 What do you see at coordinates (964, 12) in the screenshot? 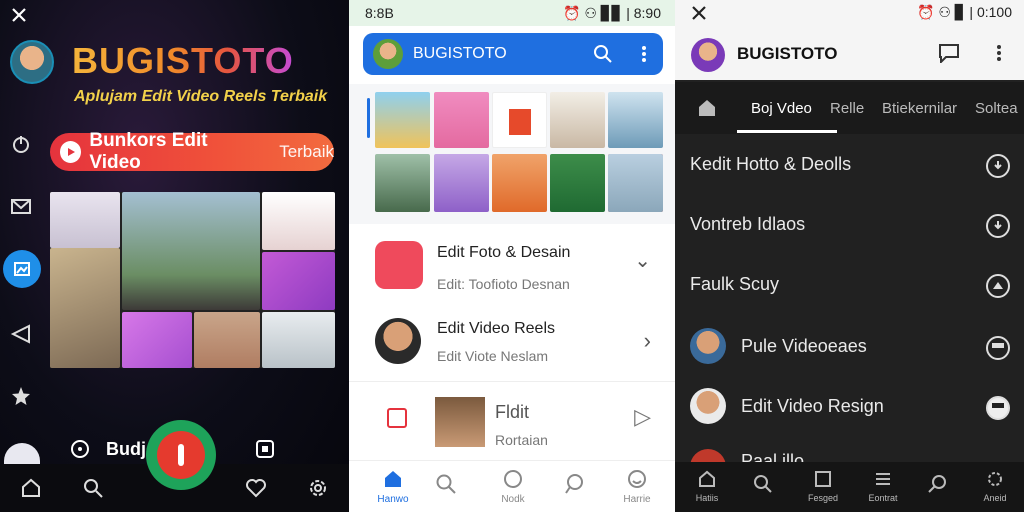
I see `status-icons: ⏰ ⚇ ▊ | 0:100` at bounding box center [964, 12].